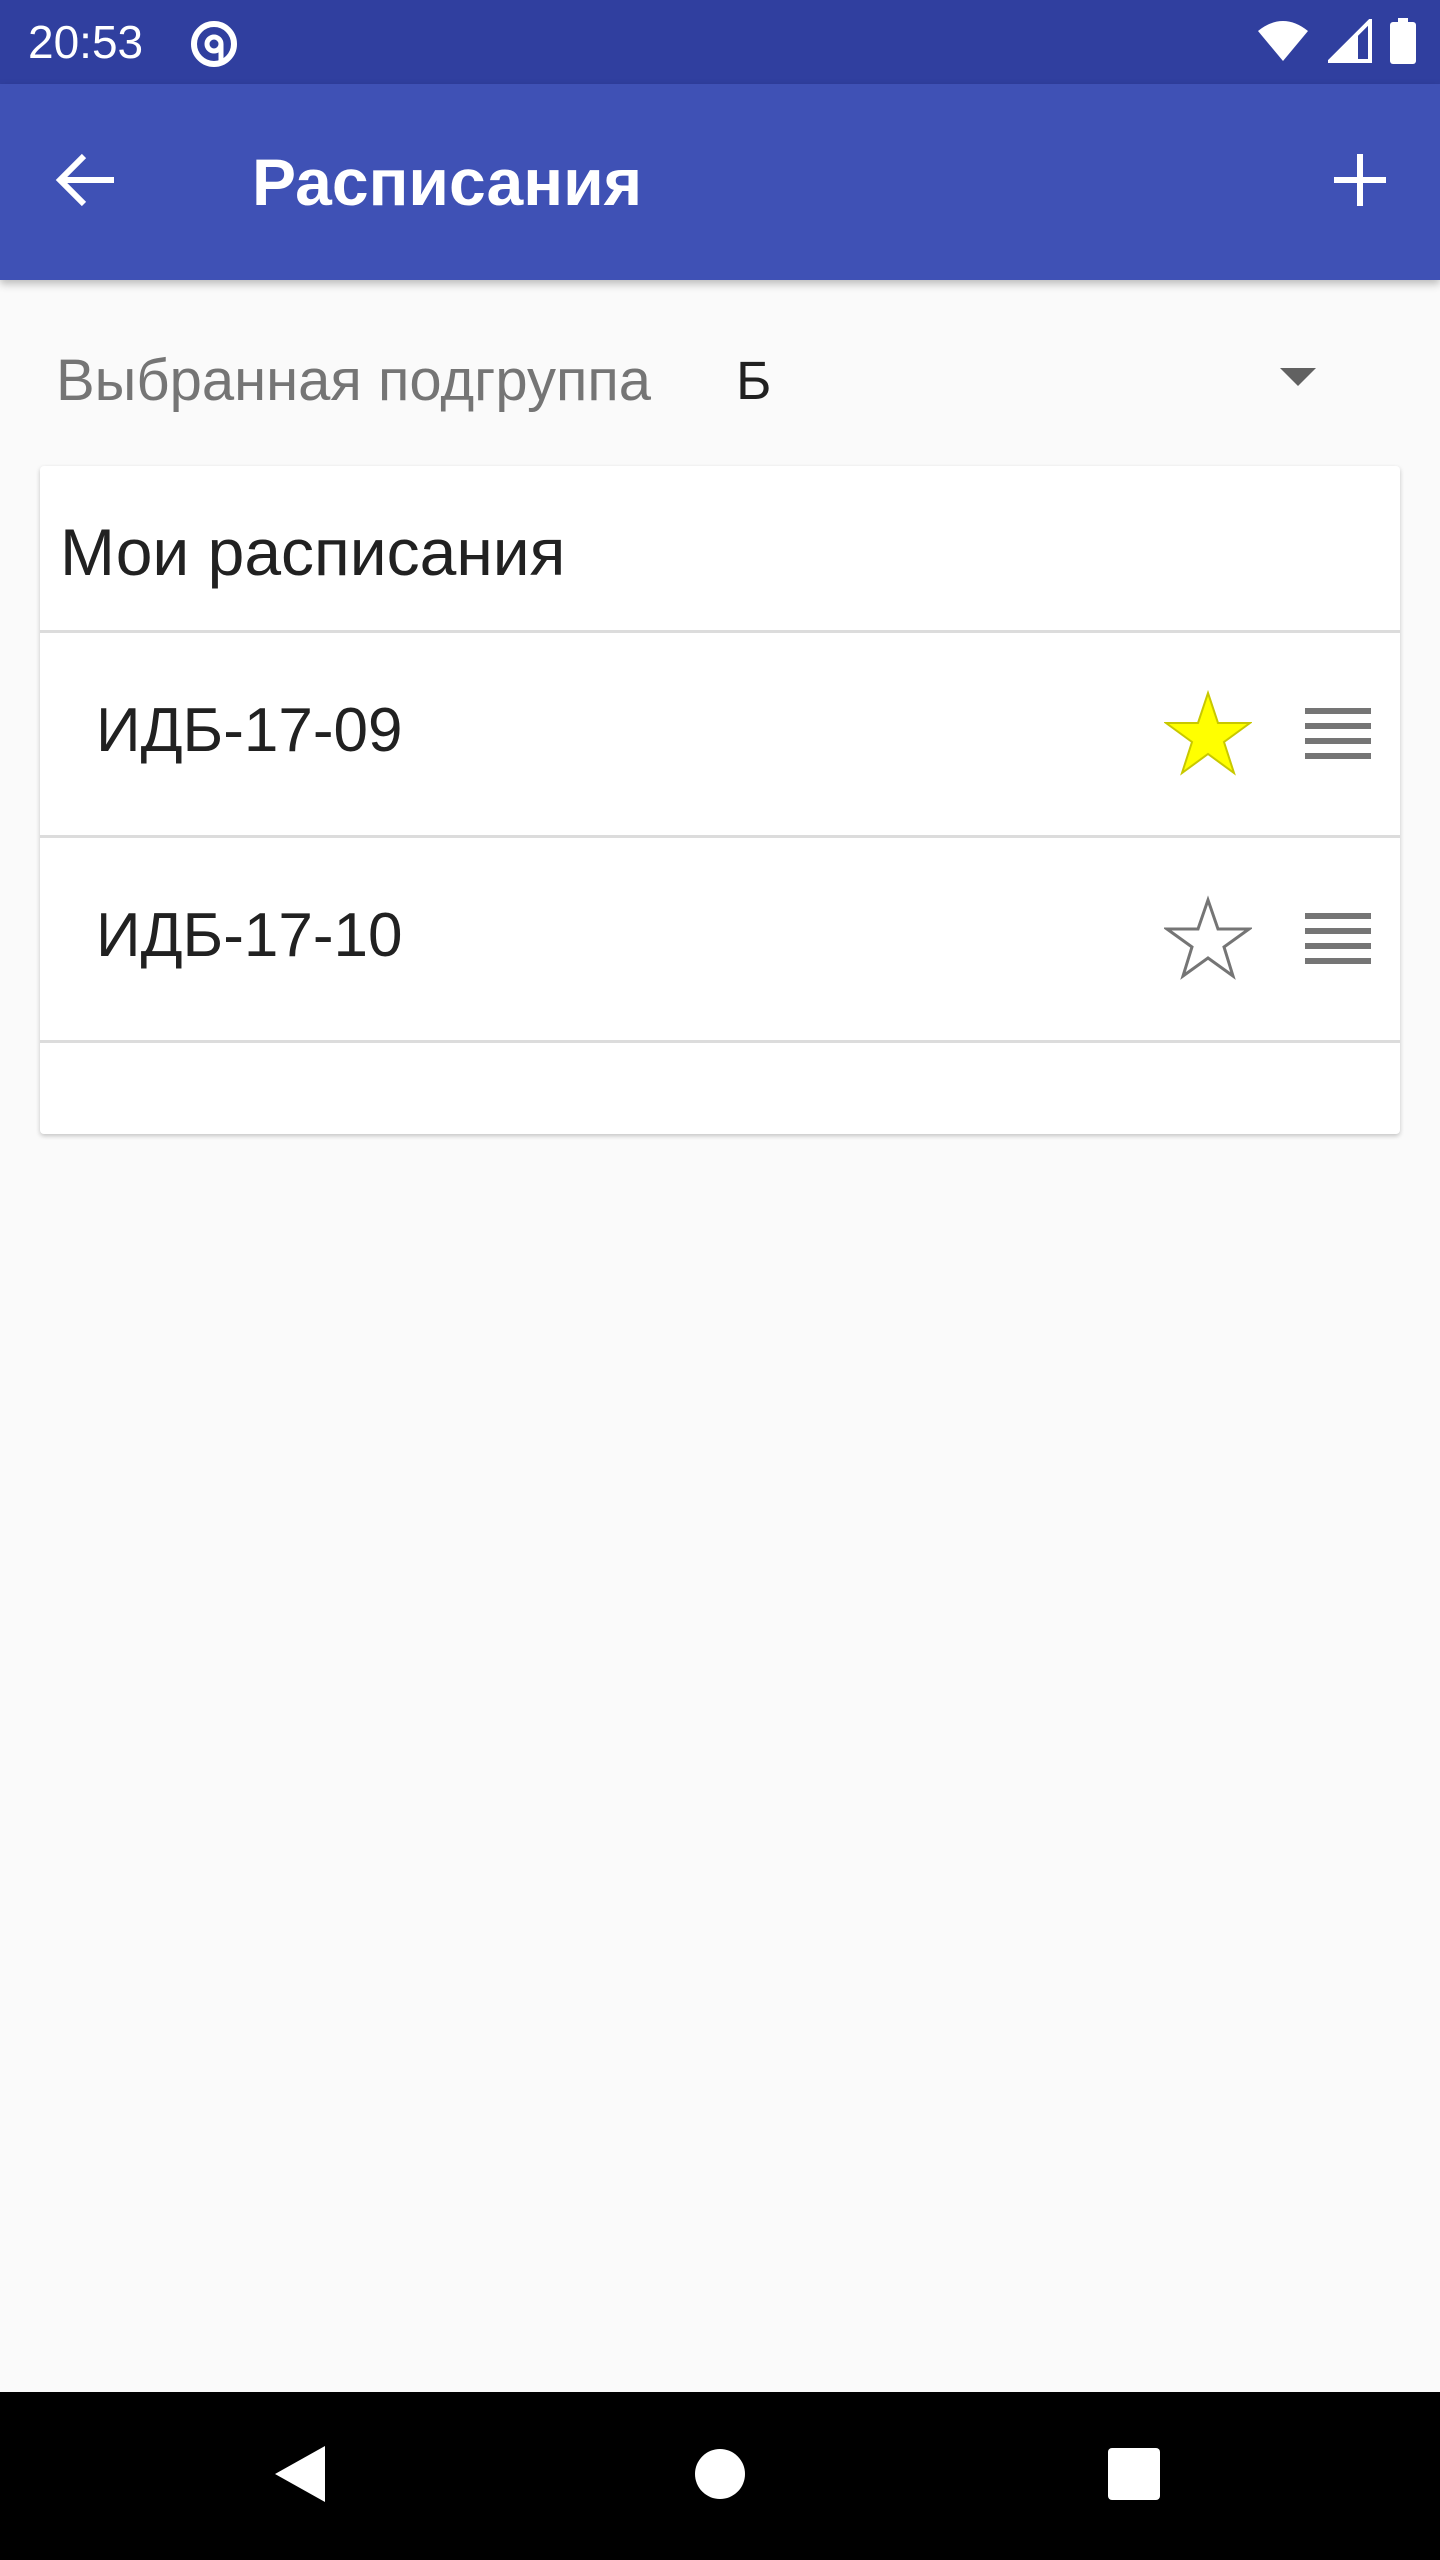  What do you see at coordinates (720, 735) in the screenshot?
I see `schedule-item: ИДБ-17-09` at bounding box center [720, 735].